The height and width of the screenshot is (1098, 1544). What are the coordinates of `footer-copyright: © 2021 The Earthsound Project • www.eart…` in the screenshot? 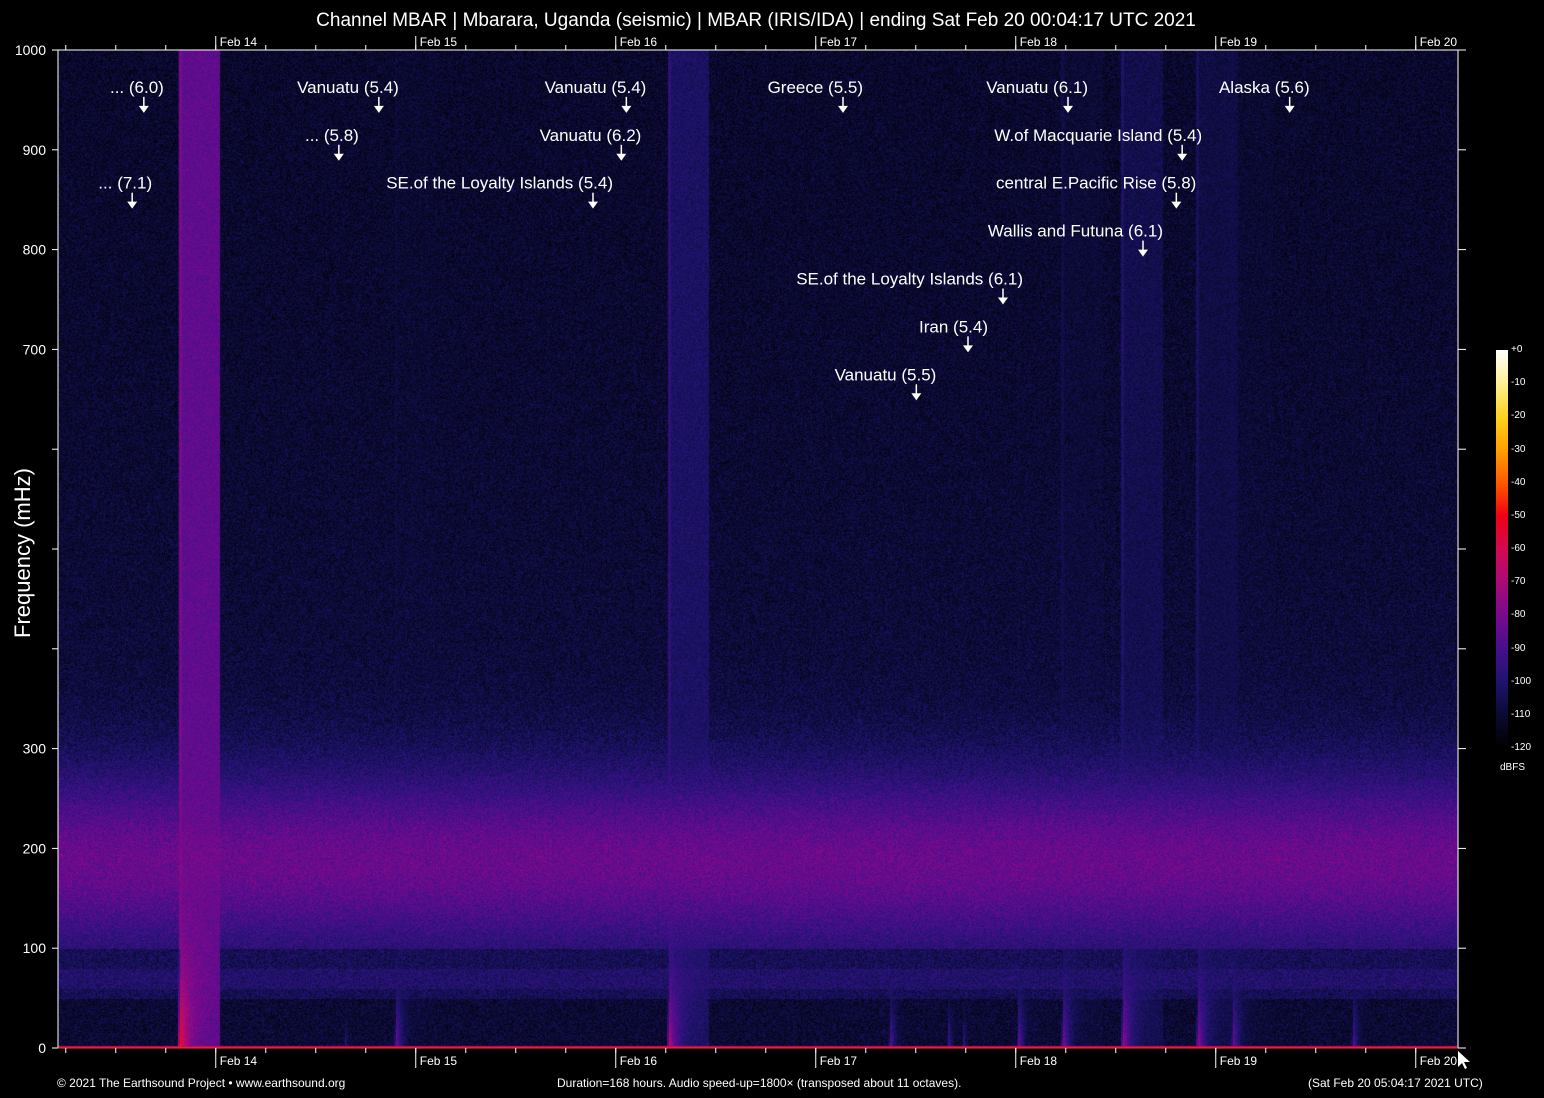 It's located at (201, 1083).